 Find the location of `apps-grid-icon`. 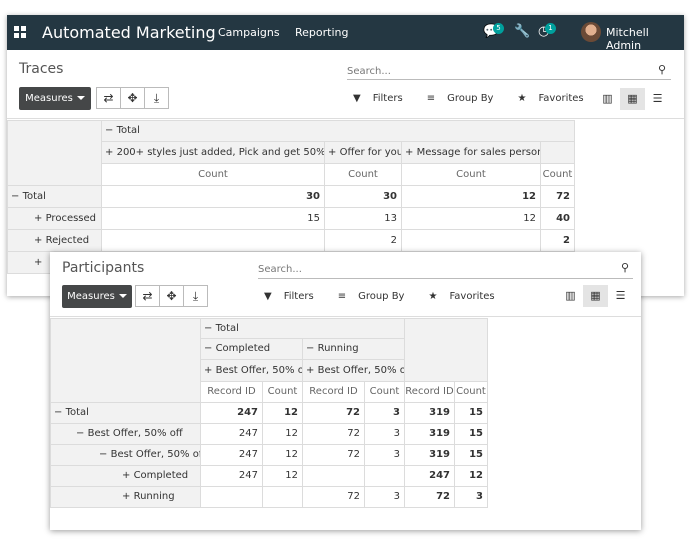

apps-grid-icon is located at coordinates (20, 32).